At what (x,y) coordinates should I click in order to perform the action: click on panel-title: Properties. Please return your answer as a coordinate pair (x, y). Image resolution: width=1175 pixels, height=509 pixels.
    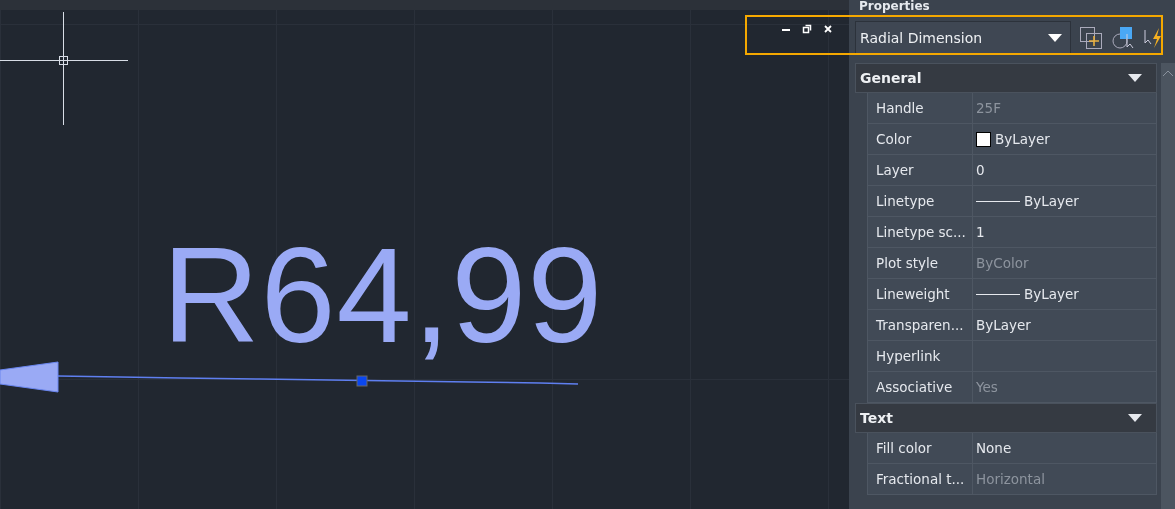
    Looking at the image, I should click on (894, 6).